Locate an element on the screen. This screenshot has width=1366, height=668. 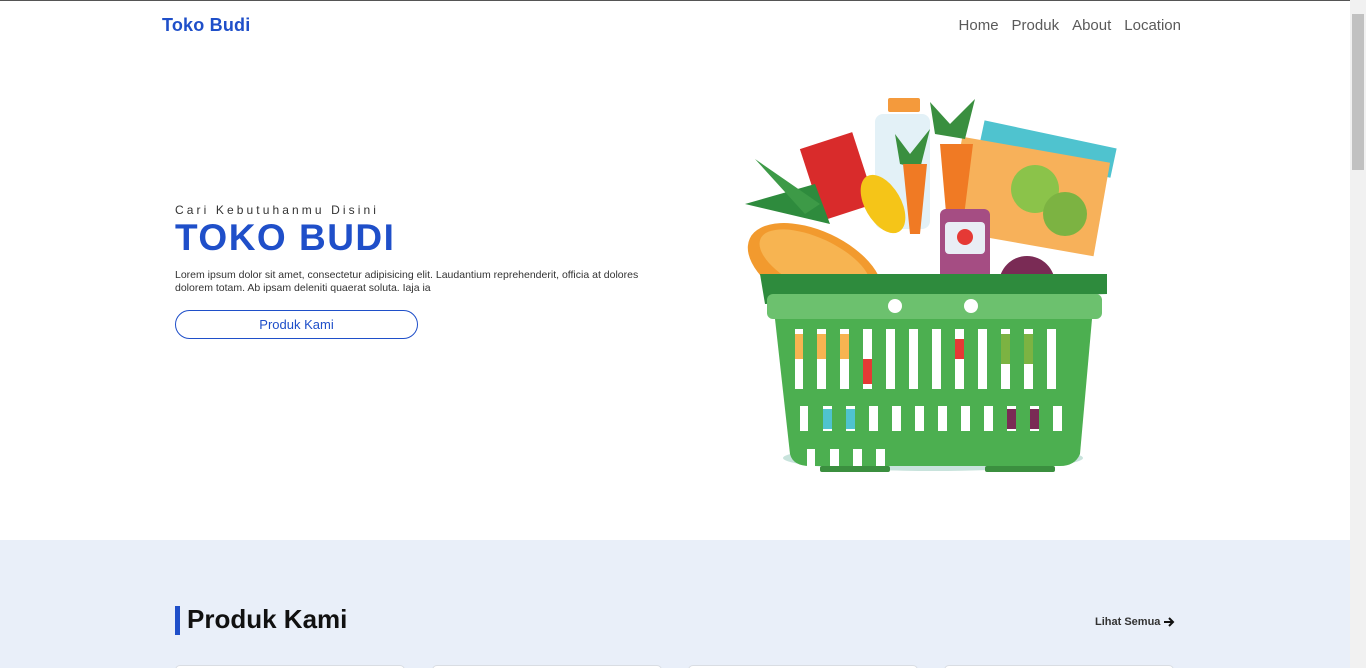
produk-kami-button: Produk Kami is located at coordinates (296, 324).